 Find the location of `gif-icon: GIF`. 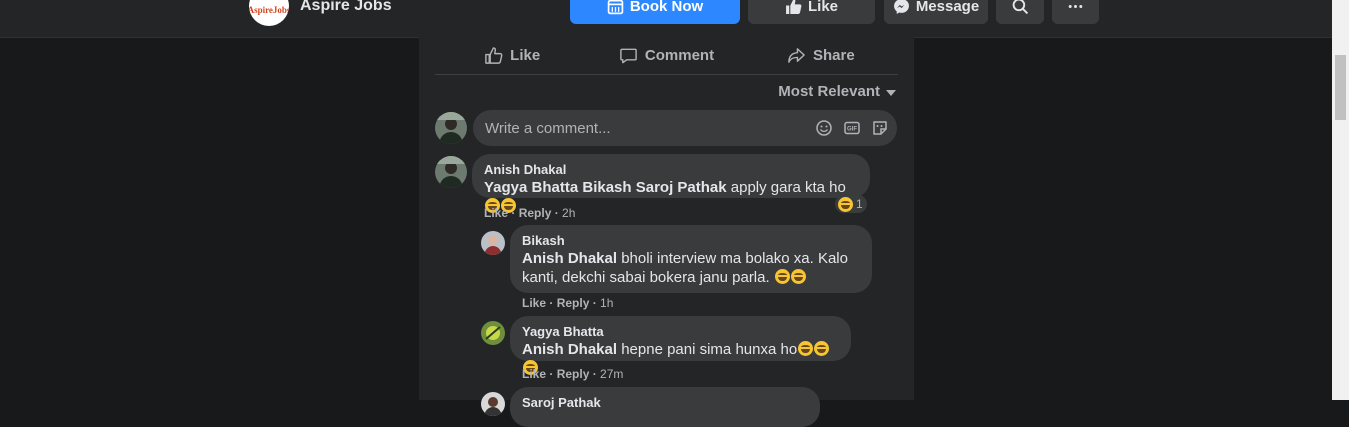

gif-icon: GIF is located at coordinates (852, 128).